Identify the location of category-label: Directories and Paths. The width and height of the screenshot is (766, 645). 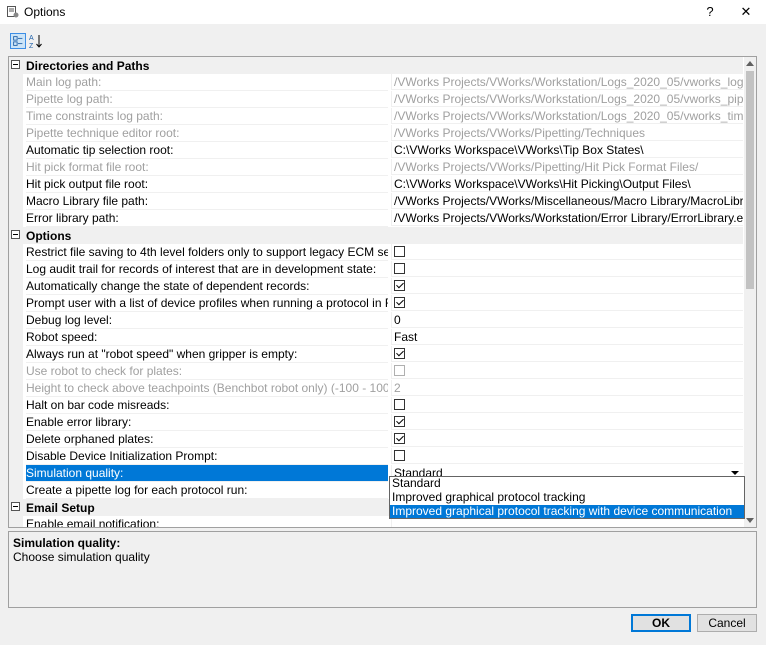
(88, 66).